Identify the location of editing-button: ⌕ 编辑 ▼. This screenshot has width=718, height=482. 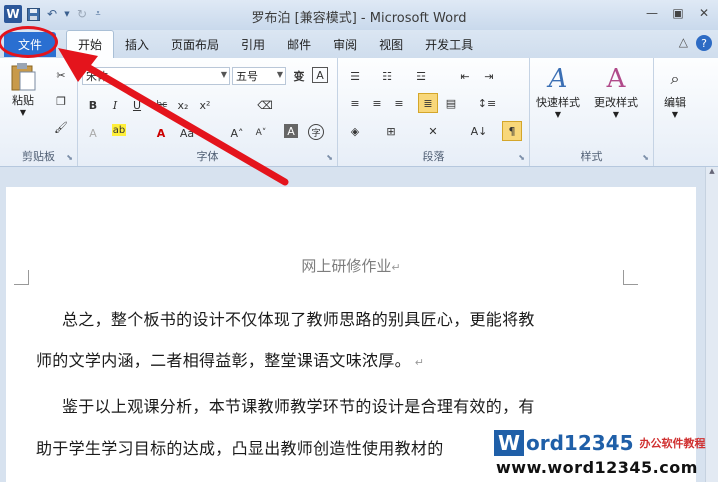
(675, 91).